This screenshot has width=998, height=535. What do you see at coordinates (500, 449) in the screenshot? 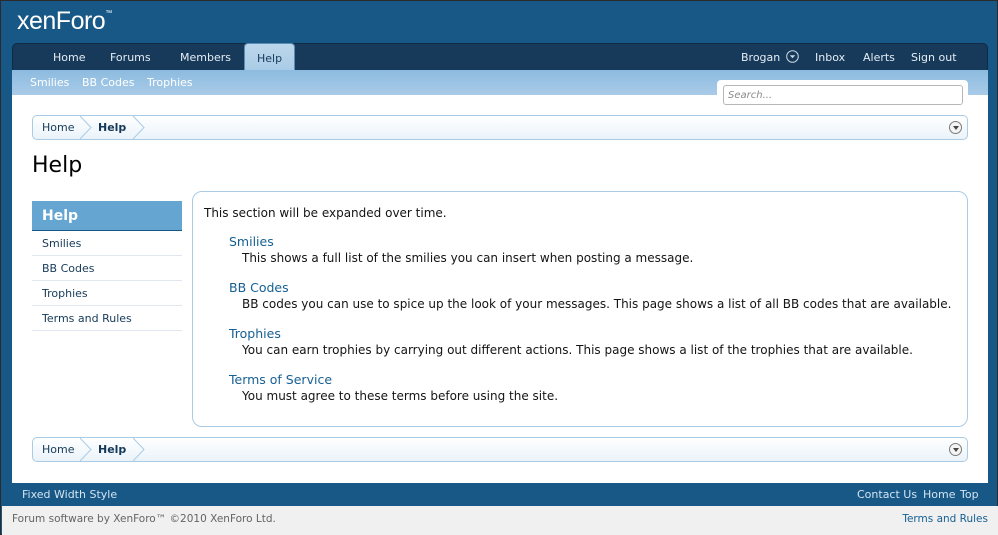
I see `breadcrumb-bottom: Home Help` at bounding box center [500, 449].